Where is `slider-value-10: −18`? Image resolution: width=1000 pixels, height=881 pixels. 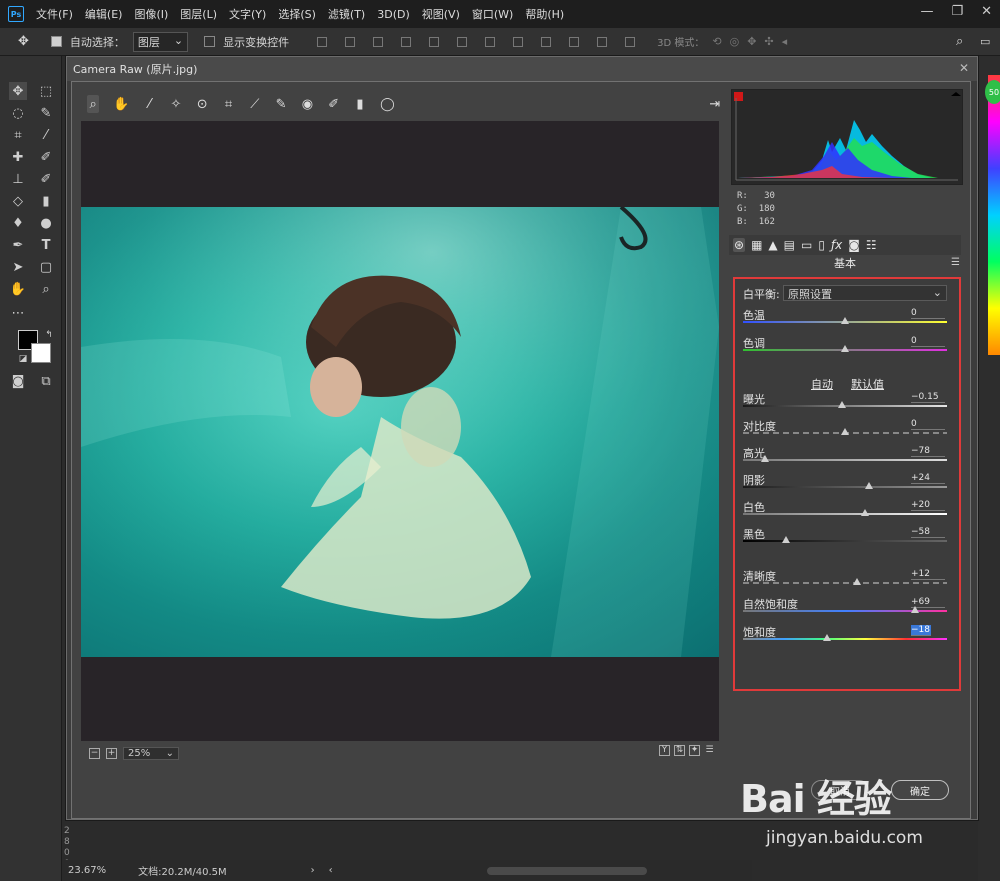 slider-value-10: −18 is located at coordinates (921, 630).